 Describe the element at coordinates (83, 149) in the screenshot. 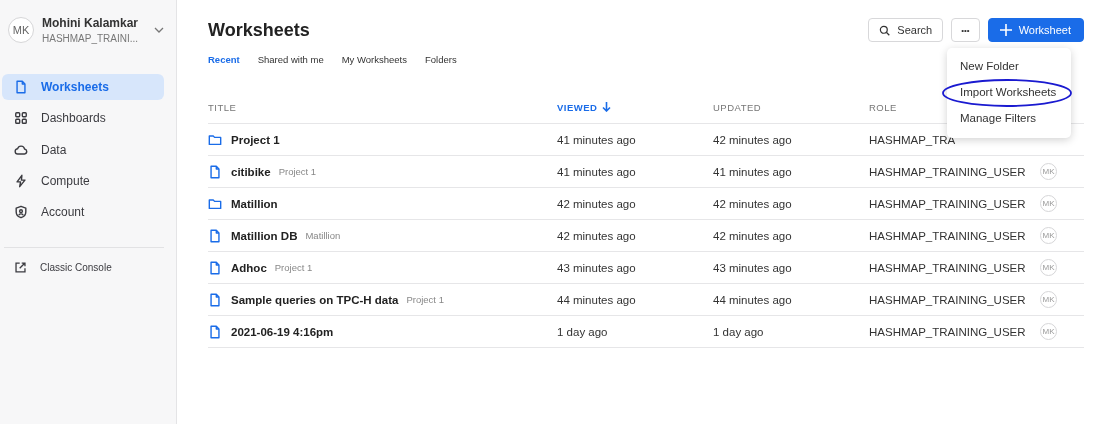

I see `nav-item: Data` at that location.